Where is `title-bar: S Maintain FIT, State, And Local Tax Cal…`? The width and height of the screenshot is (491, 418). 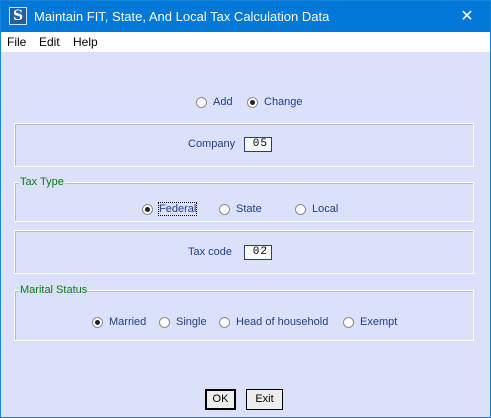
title-bar: S Maintain FIT, State, And Local Tax Cal… is located at coordinates (245, 16).